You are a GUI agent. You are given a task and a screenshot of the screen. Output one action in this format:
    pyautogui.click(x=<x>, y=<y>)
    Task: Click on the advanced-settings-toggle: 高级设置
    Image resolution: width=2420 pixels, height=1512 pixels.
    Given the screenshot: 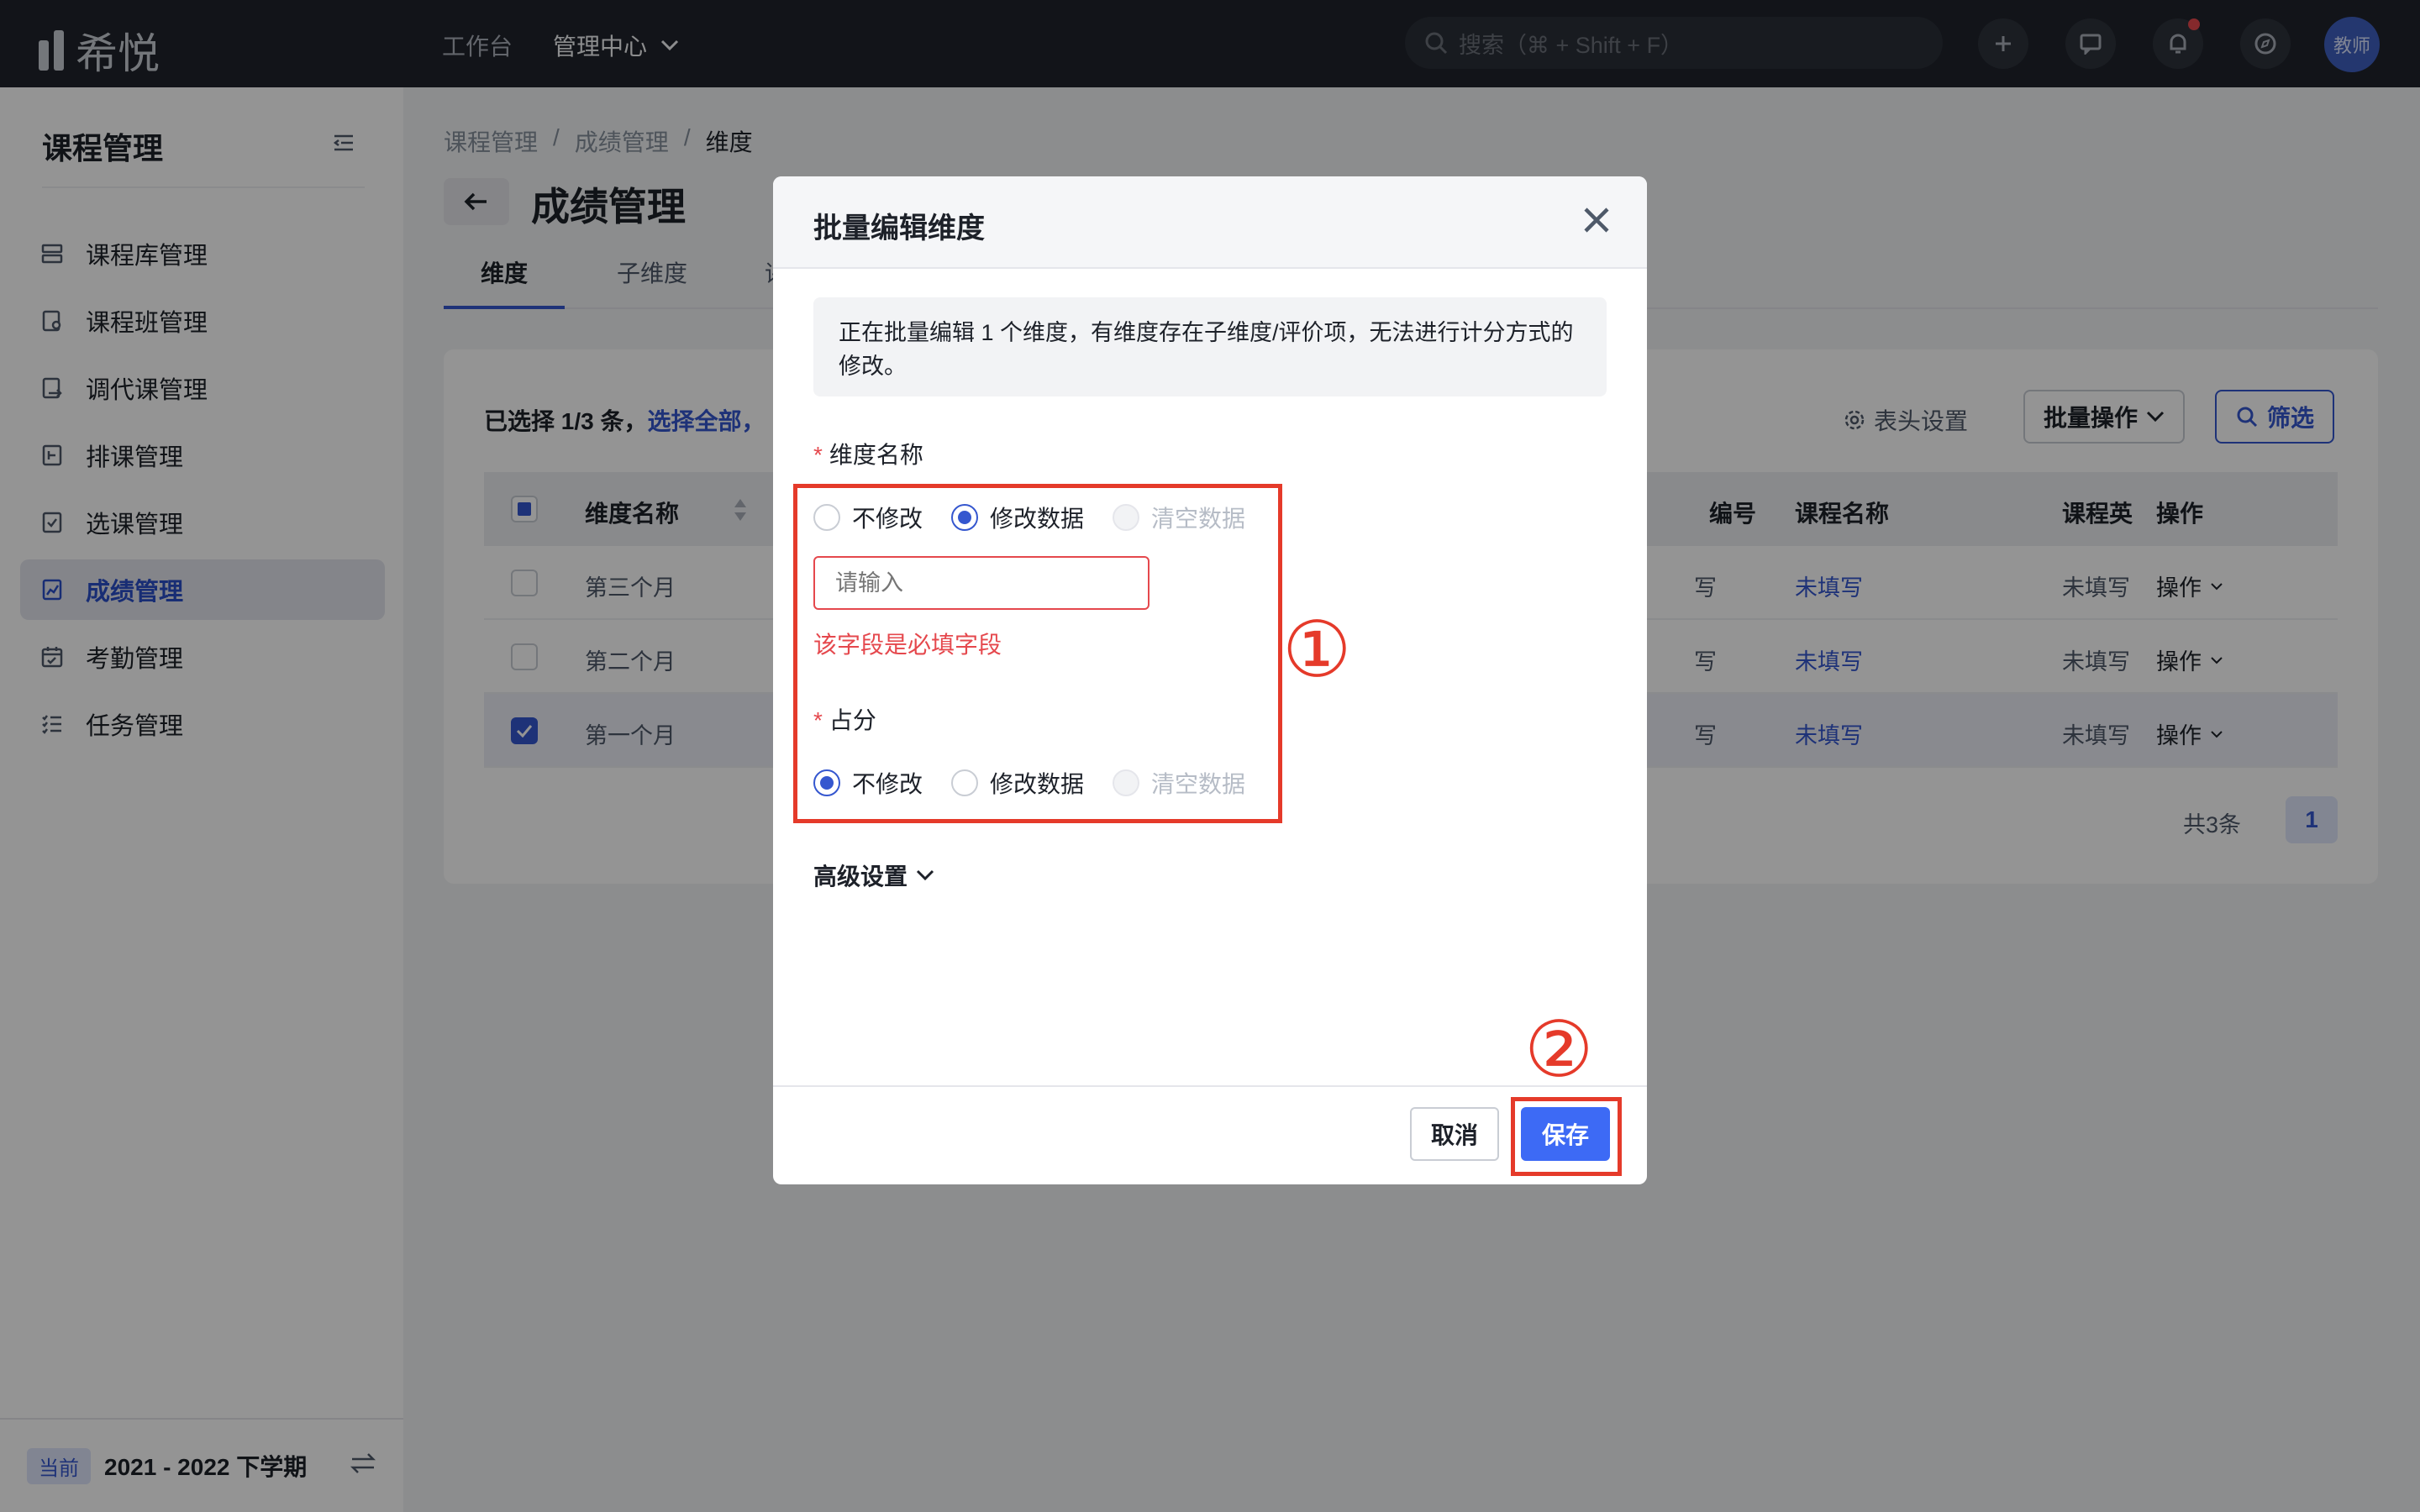 What is the action you would take?
    pyautogui.click(x=873, y=875)
    